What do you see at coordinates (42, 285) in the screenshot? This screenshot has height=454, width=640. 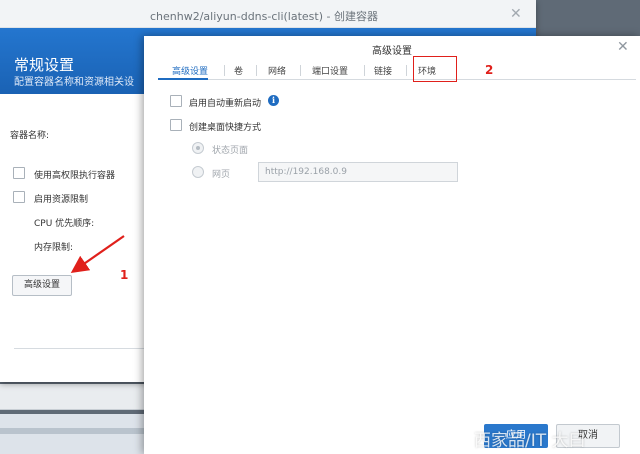 I see `advanced-settings-button: 高级设置` at bounding box center [42, 285].